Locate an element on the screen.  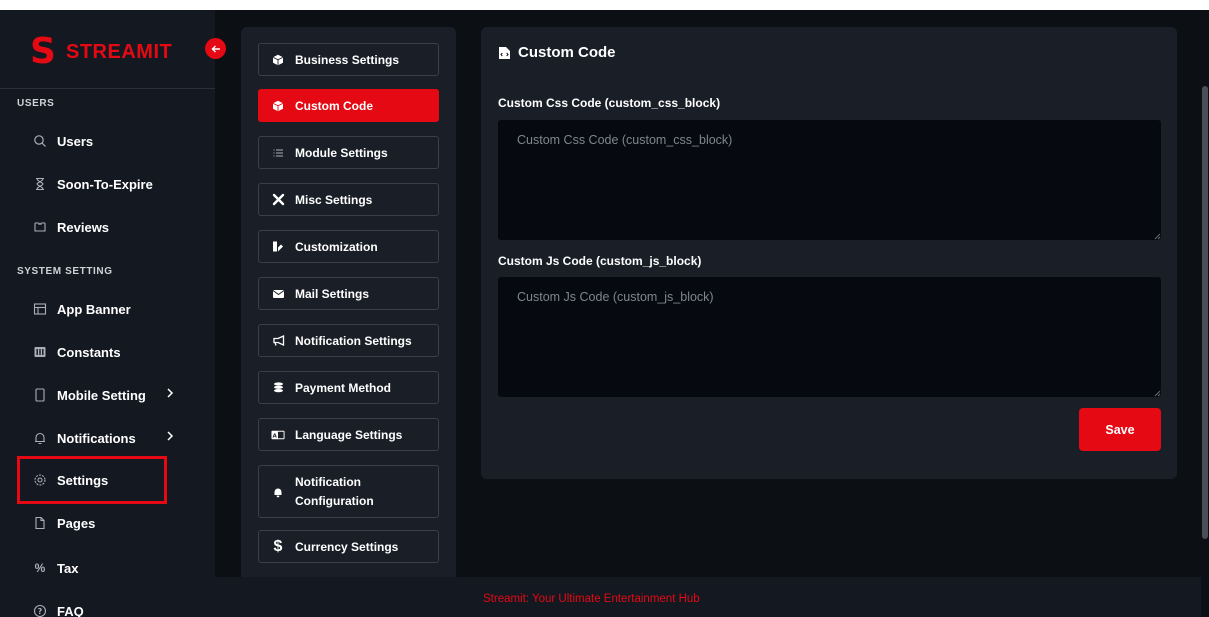
menu-misc-settings: Misc Settings is located at coordinates (348, 199).